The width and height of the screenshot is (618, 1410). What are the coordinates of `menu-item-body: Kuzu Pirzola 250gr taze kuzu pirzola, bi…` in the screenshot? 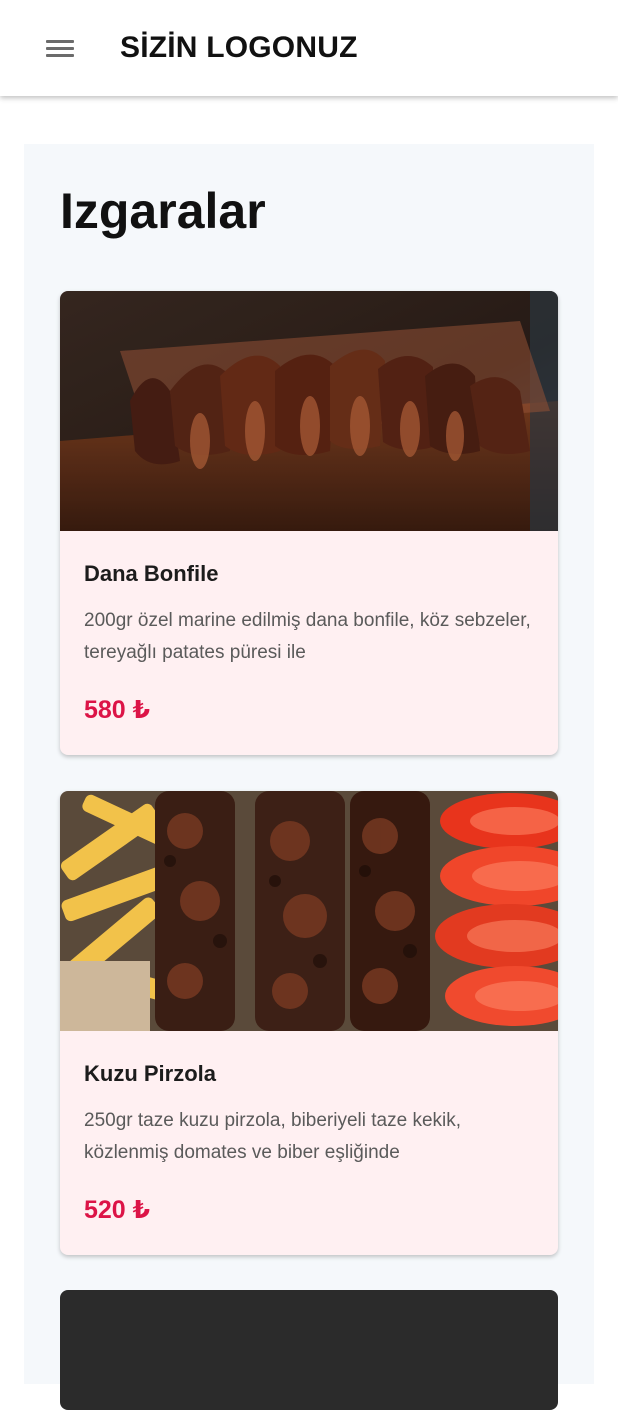 It's located at (309, 1143).